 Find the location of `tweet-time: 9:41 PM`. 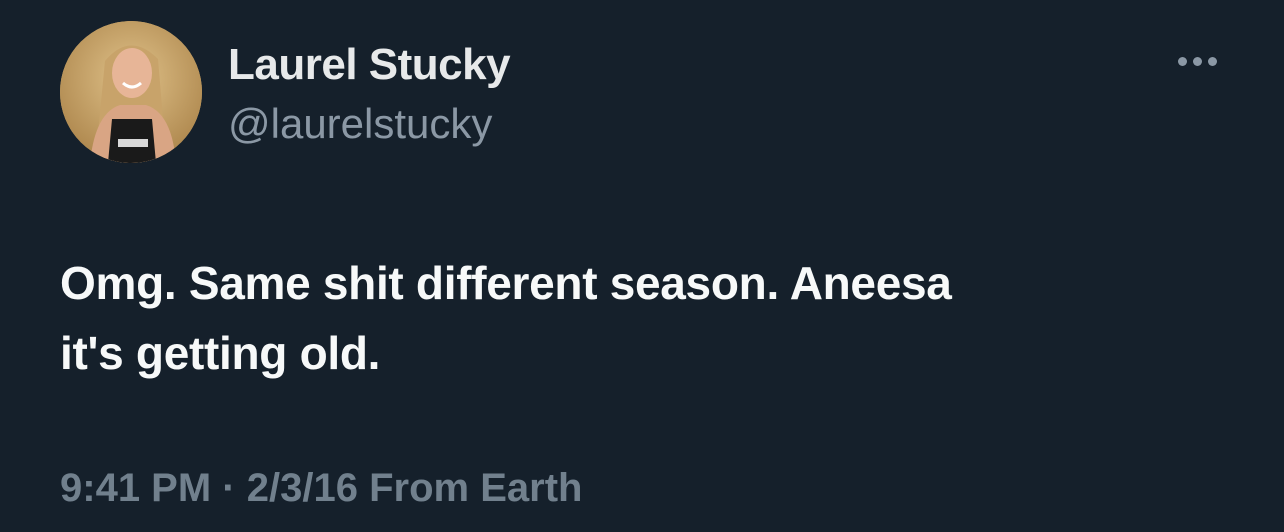

tweet-time: 9:41 PM is located at coordinates (135, 488).